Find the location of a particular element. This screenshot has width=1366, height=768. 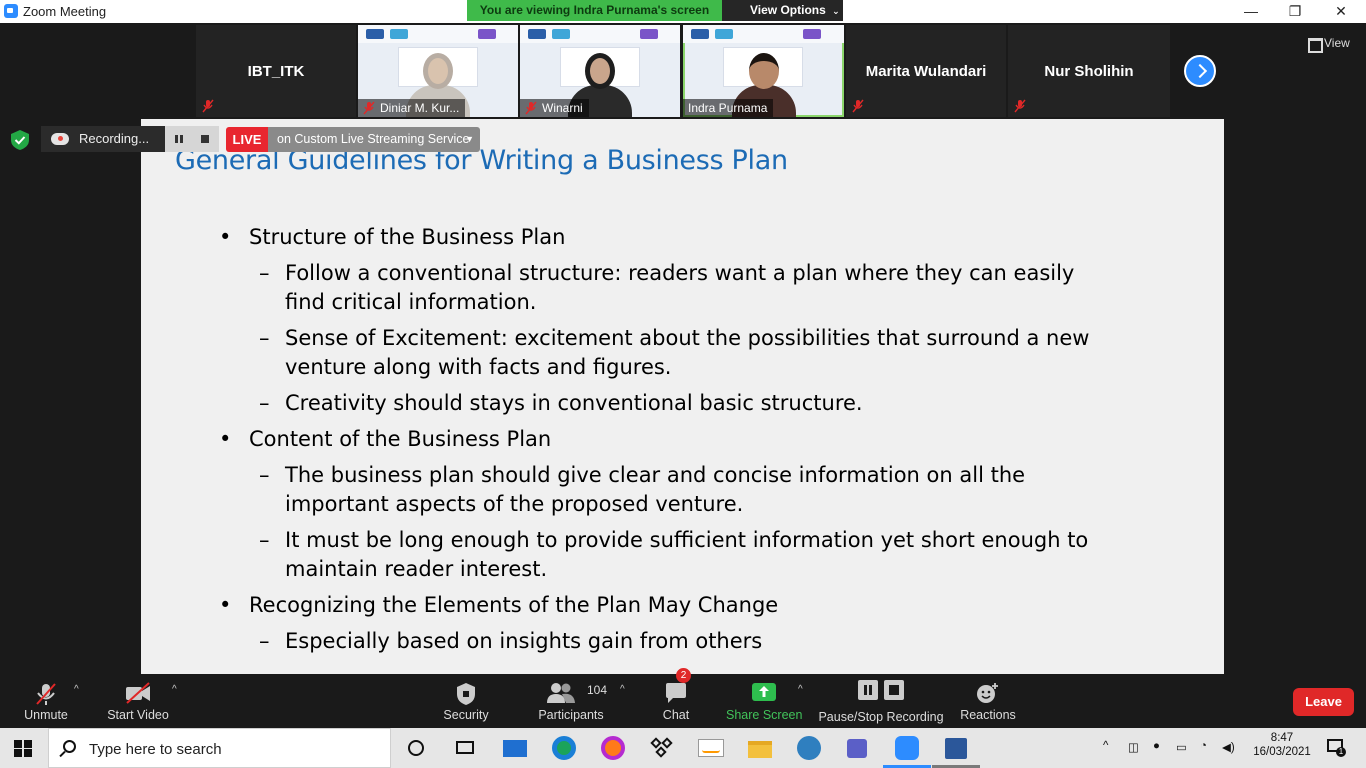

video-options-caret-icon: ^ is located at coordinates (174, 689).